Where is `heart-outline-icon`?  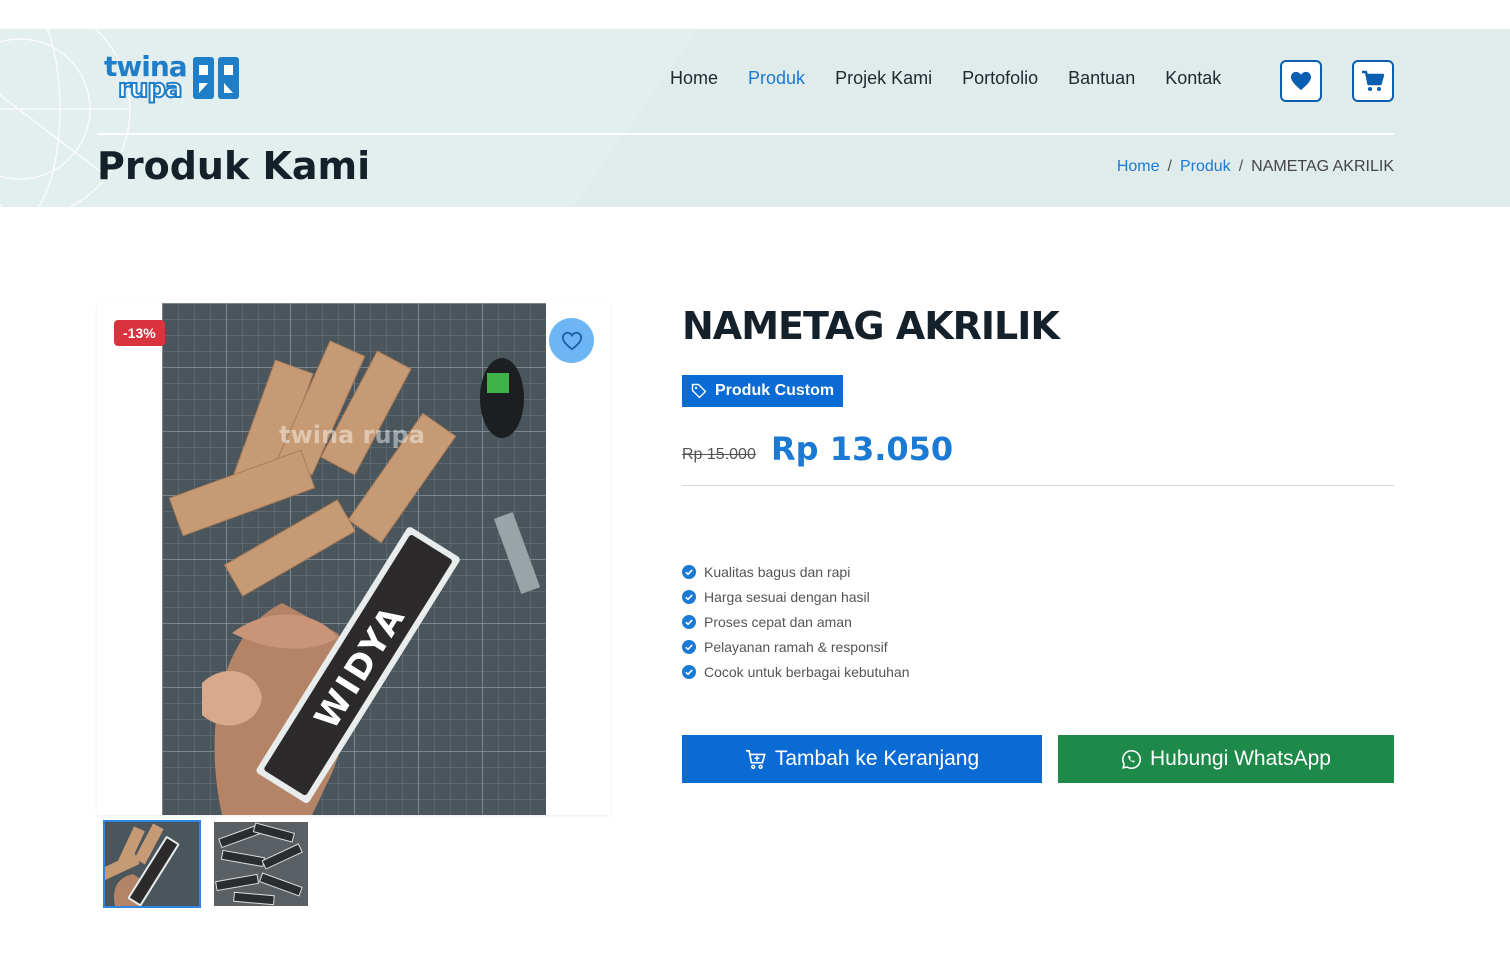 heart-outline-icon is located at coordinates (571, 340).